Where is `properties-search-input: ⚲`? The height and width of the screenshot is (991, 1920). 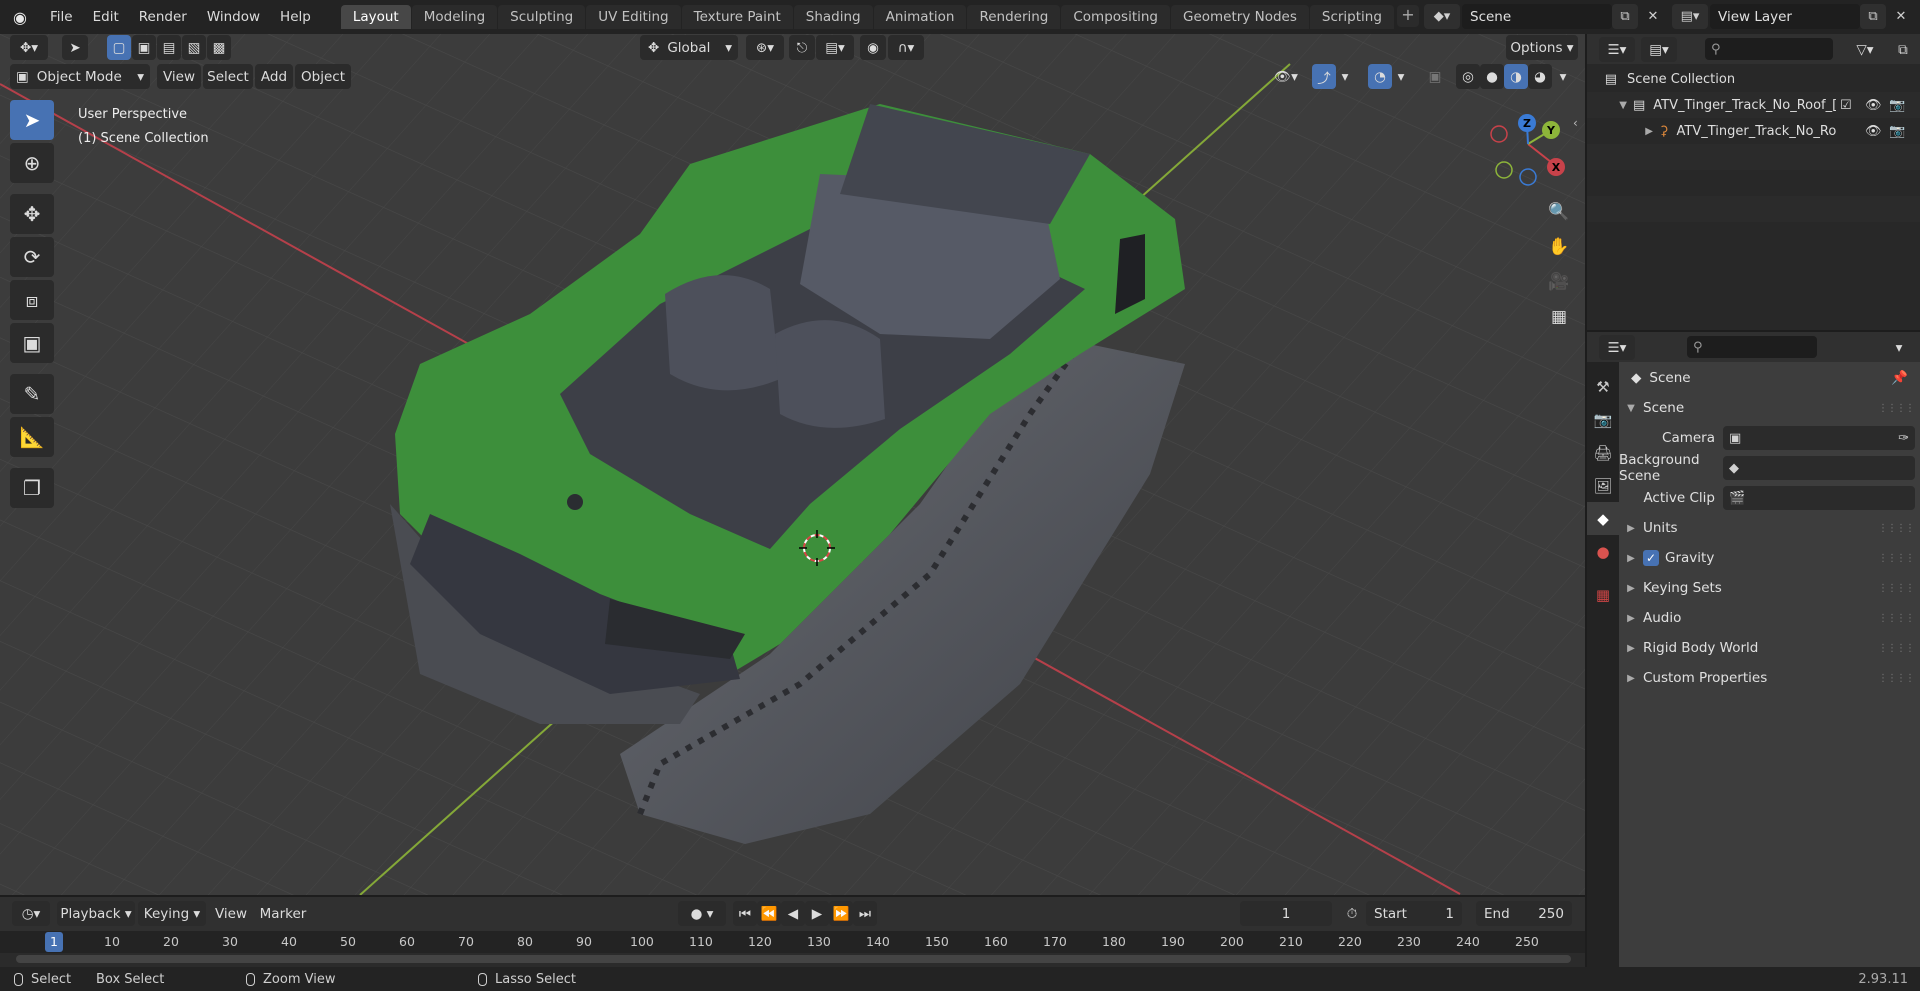 properties-search-input: ⚲ is located at coordinates (1752, 347).